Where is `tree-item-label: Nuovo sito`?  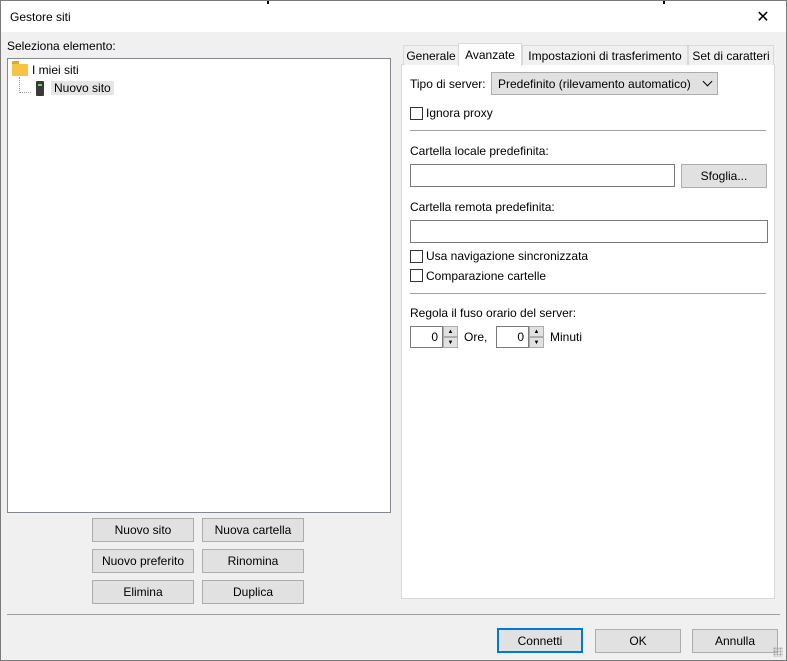
tree-item-label: Nuovo sito is located at coordinates (82, 88).